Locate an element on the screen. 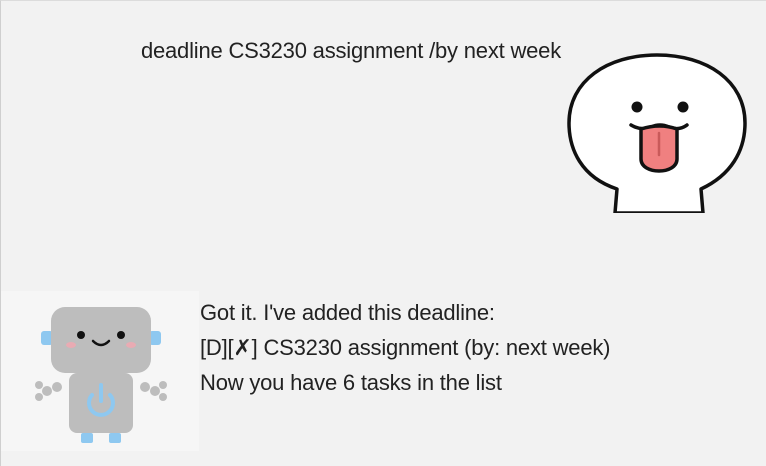 The image size is (766, 466). bot-message-line: [D][✗] CS3230 assignment (by: next week) is located at coordinates (405, 347).